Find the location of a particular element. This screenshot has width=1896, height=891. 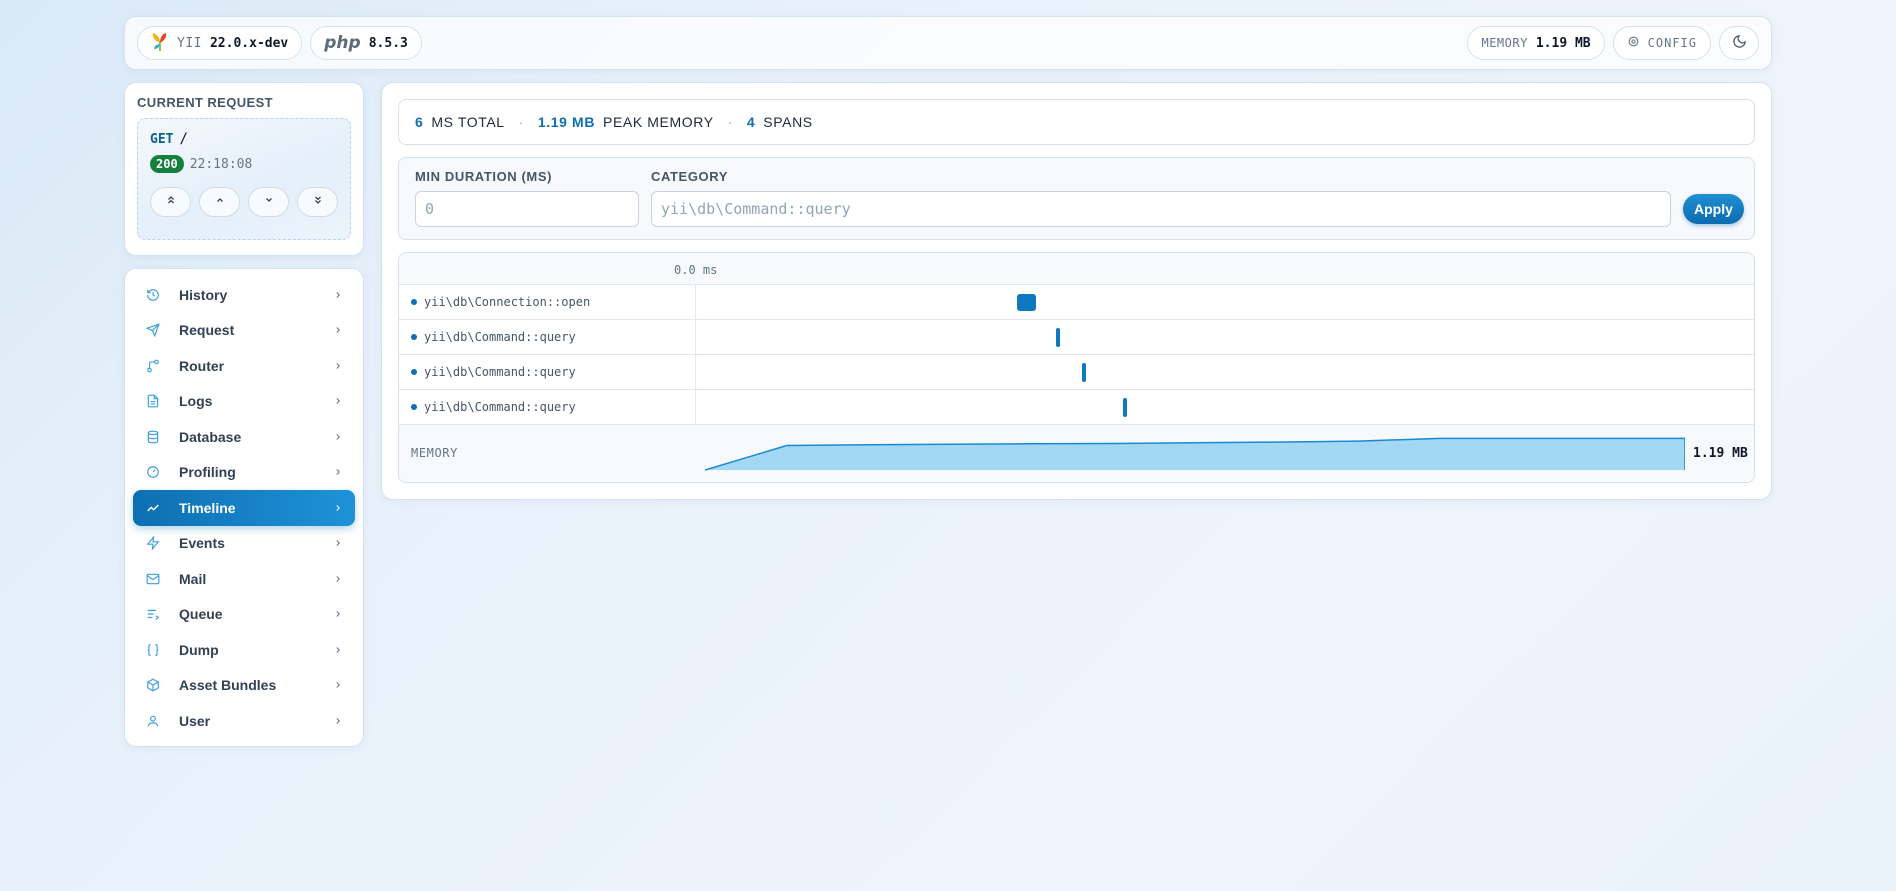

sidebar-item-profiling: Profiling is located at coordinates (244, 473).